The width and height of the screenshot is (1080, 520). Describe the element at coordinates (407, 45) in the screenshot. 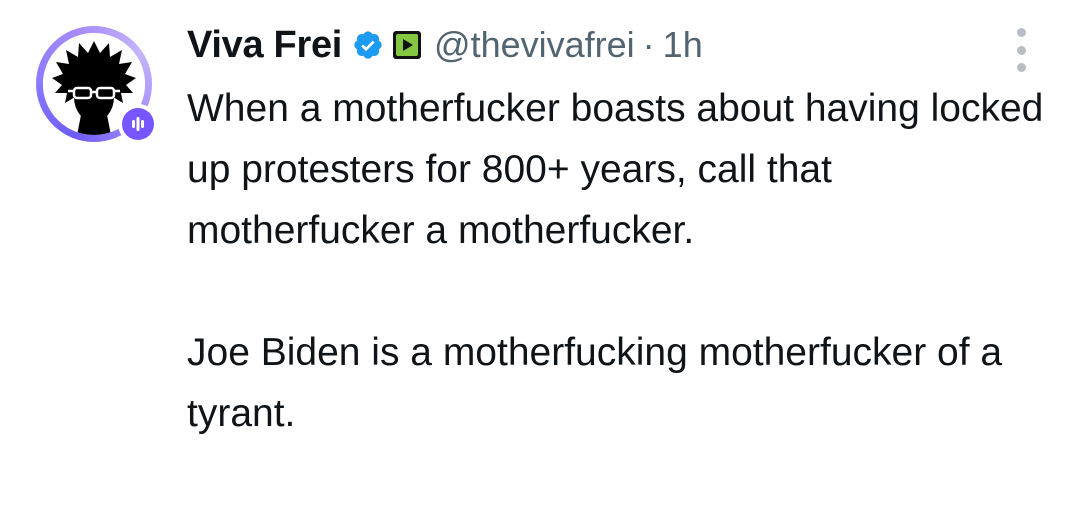

I see `rumble-affiliate-icon` at that location.